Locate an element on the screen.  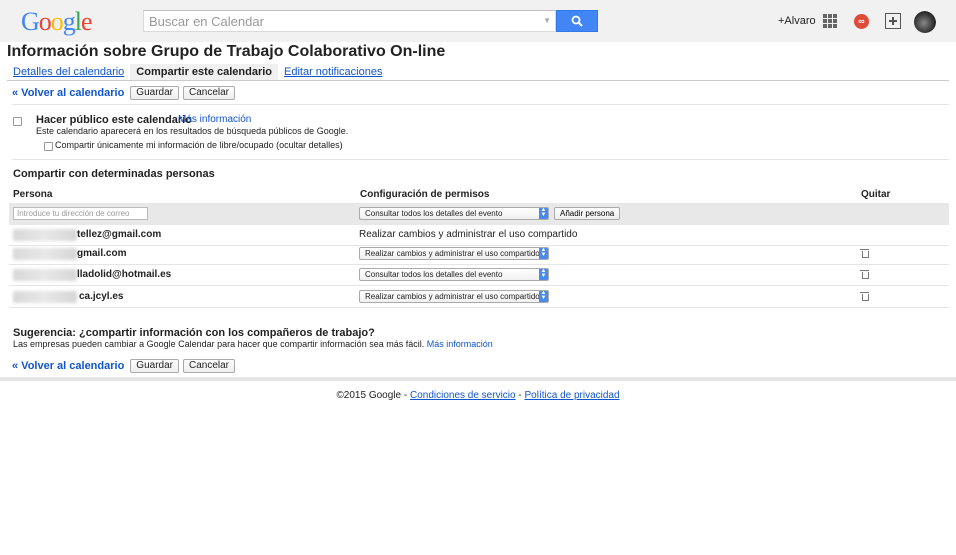
add-person-button: Añadir persona is located at coordinates (587, 213).